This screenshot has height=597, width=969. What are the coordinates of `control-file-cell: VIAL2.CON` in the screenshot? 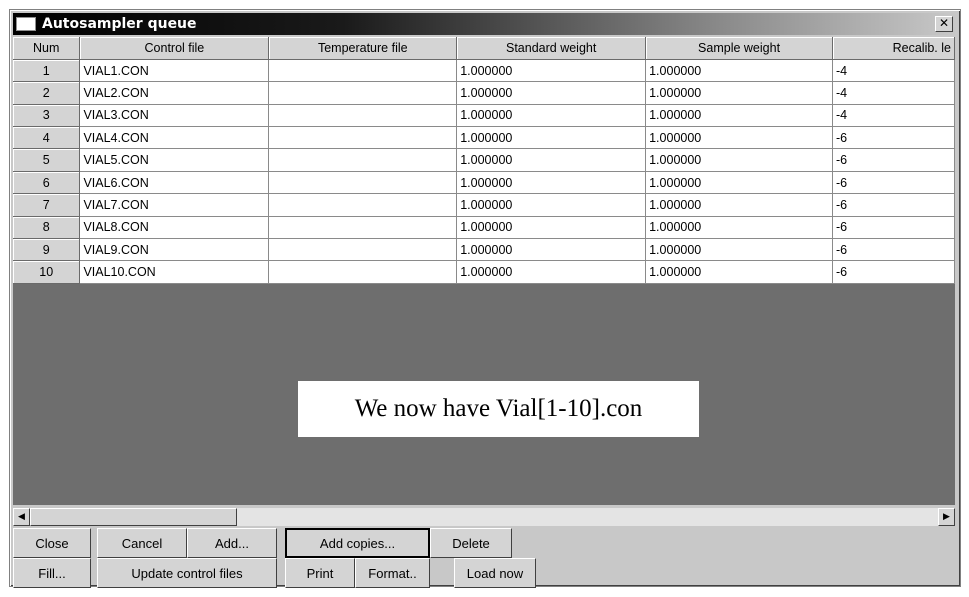 It's located at (174, 93).